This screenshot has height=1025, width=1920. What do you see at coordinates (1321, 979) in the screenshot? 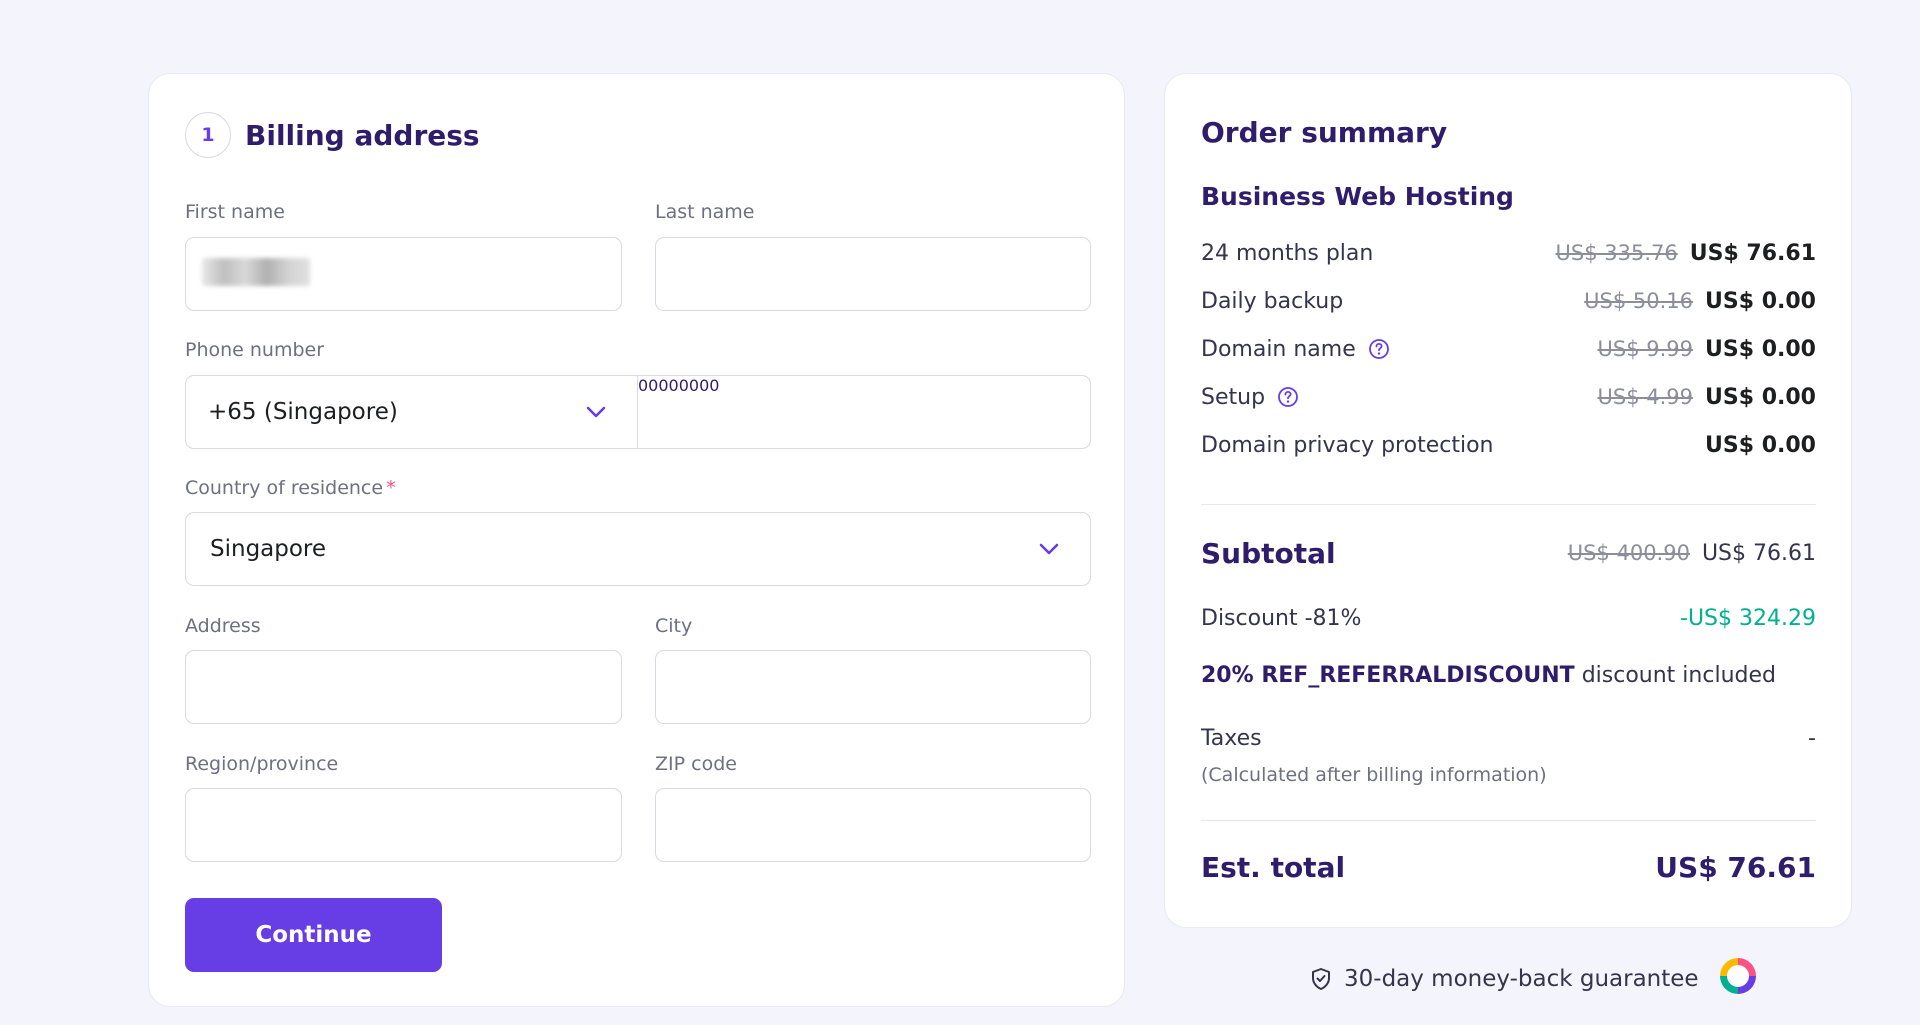
I see `shield-check-icon` at bounding box center [1321, 979].